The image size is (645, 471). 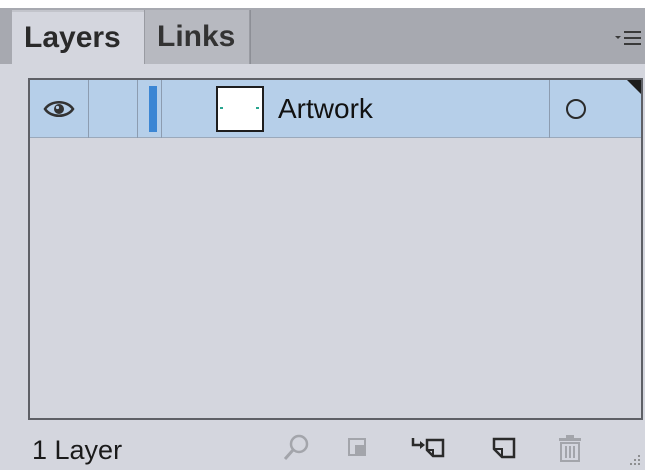 I want to click on lock-toggle, so click(x=113, y=109).